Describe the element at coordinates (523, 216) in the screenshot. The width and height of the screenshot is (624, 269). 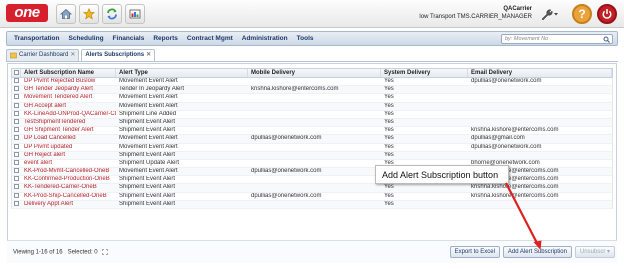
I see `callout-arrow` at that location.